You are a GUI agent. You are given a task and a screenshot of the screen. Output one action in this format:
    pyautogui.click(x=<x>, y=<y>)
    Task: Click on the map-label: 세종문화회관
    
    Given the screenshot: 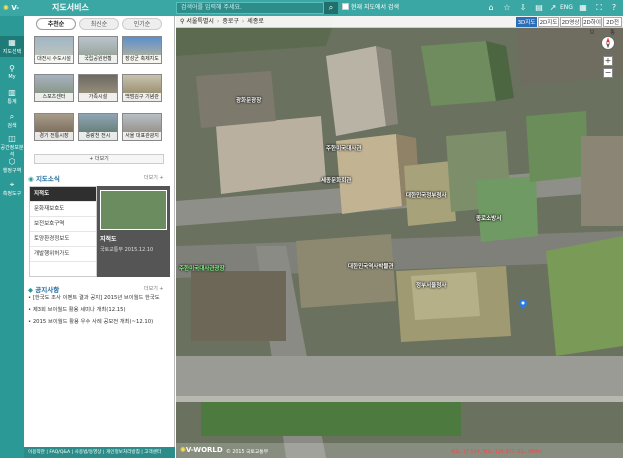 What is the action you would take?
    pyautogui.click(x=336, y=180)
    